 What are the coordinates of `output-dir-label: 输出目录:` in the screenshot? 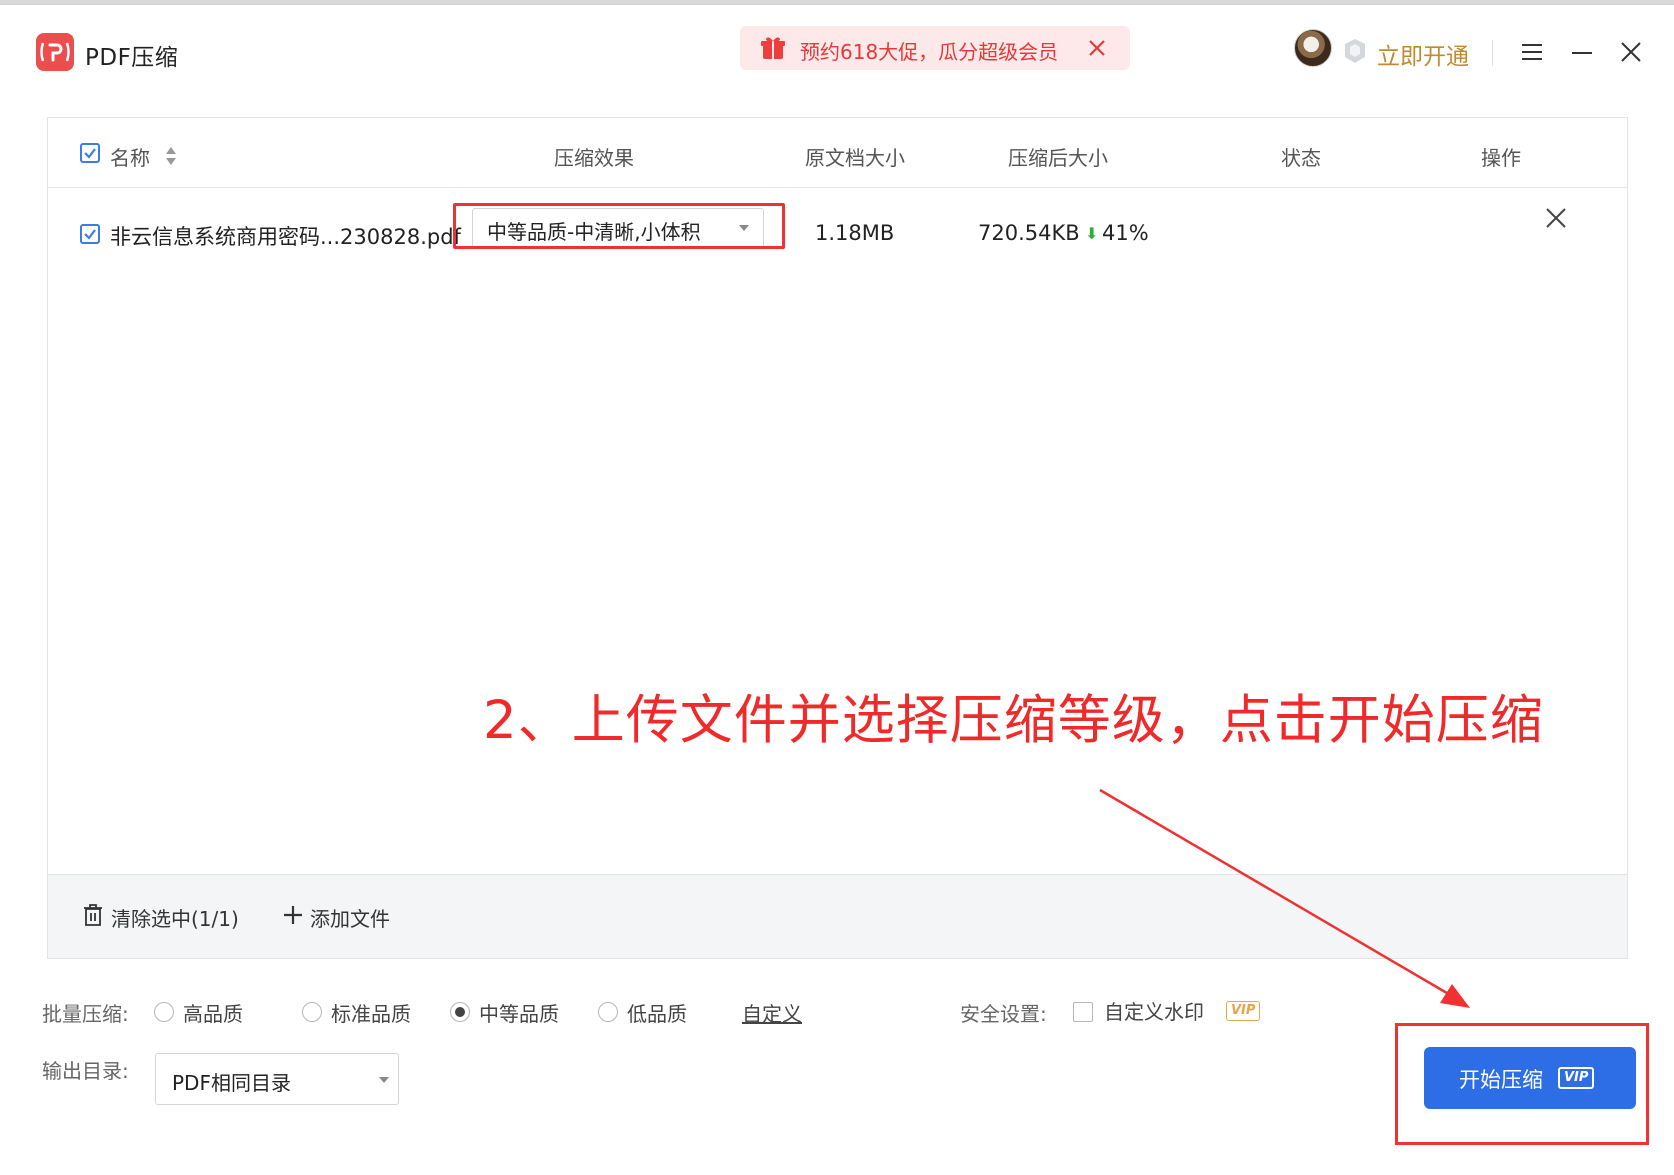 It's located at (85, 1071).